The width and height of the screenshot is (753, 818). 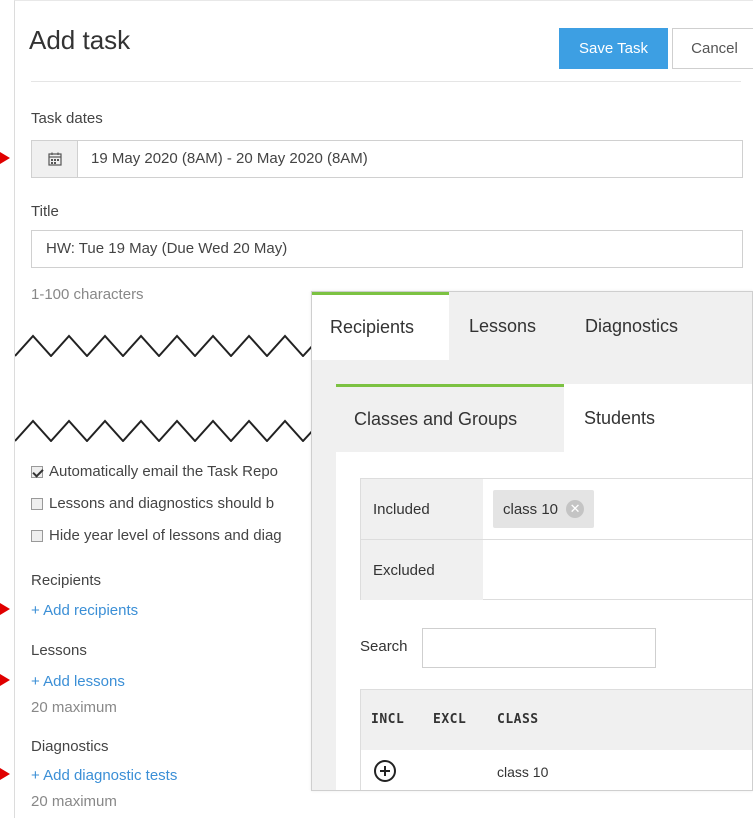 What do you see at coordinates (70, 746) in the screenshot?
I see `diagnostics-label: Diagnostics` at bounding box center [70, 746].